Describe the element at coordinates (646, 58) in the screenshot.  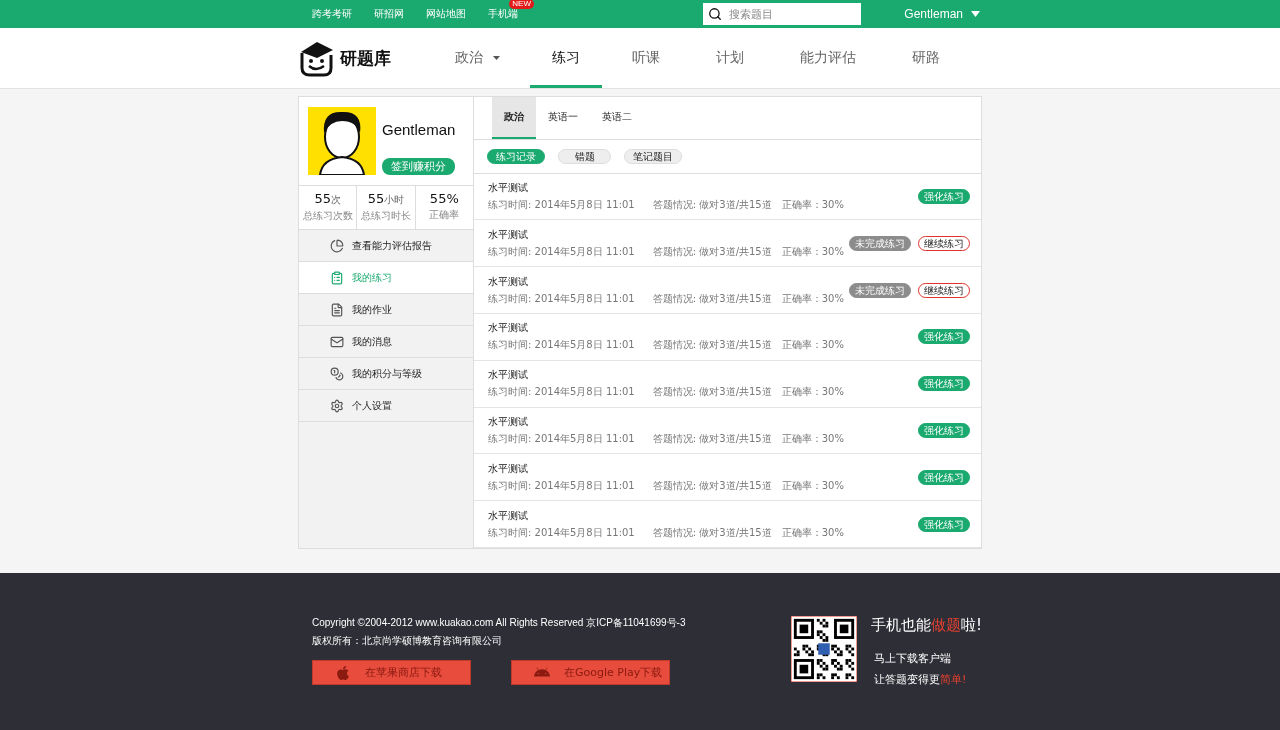
I see `nav-tab: 听课` at that location.